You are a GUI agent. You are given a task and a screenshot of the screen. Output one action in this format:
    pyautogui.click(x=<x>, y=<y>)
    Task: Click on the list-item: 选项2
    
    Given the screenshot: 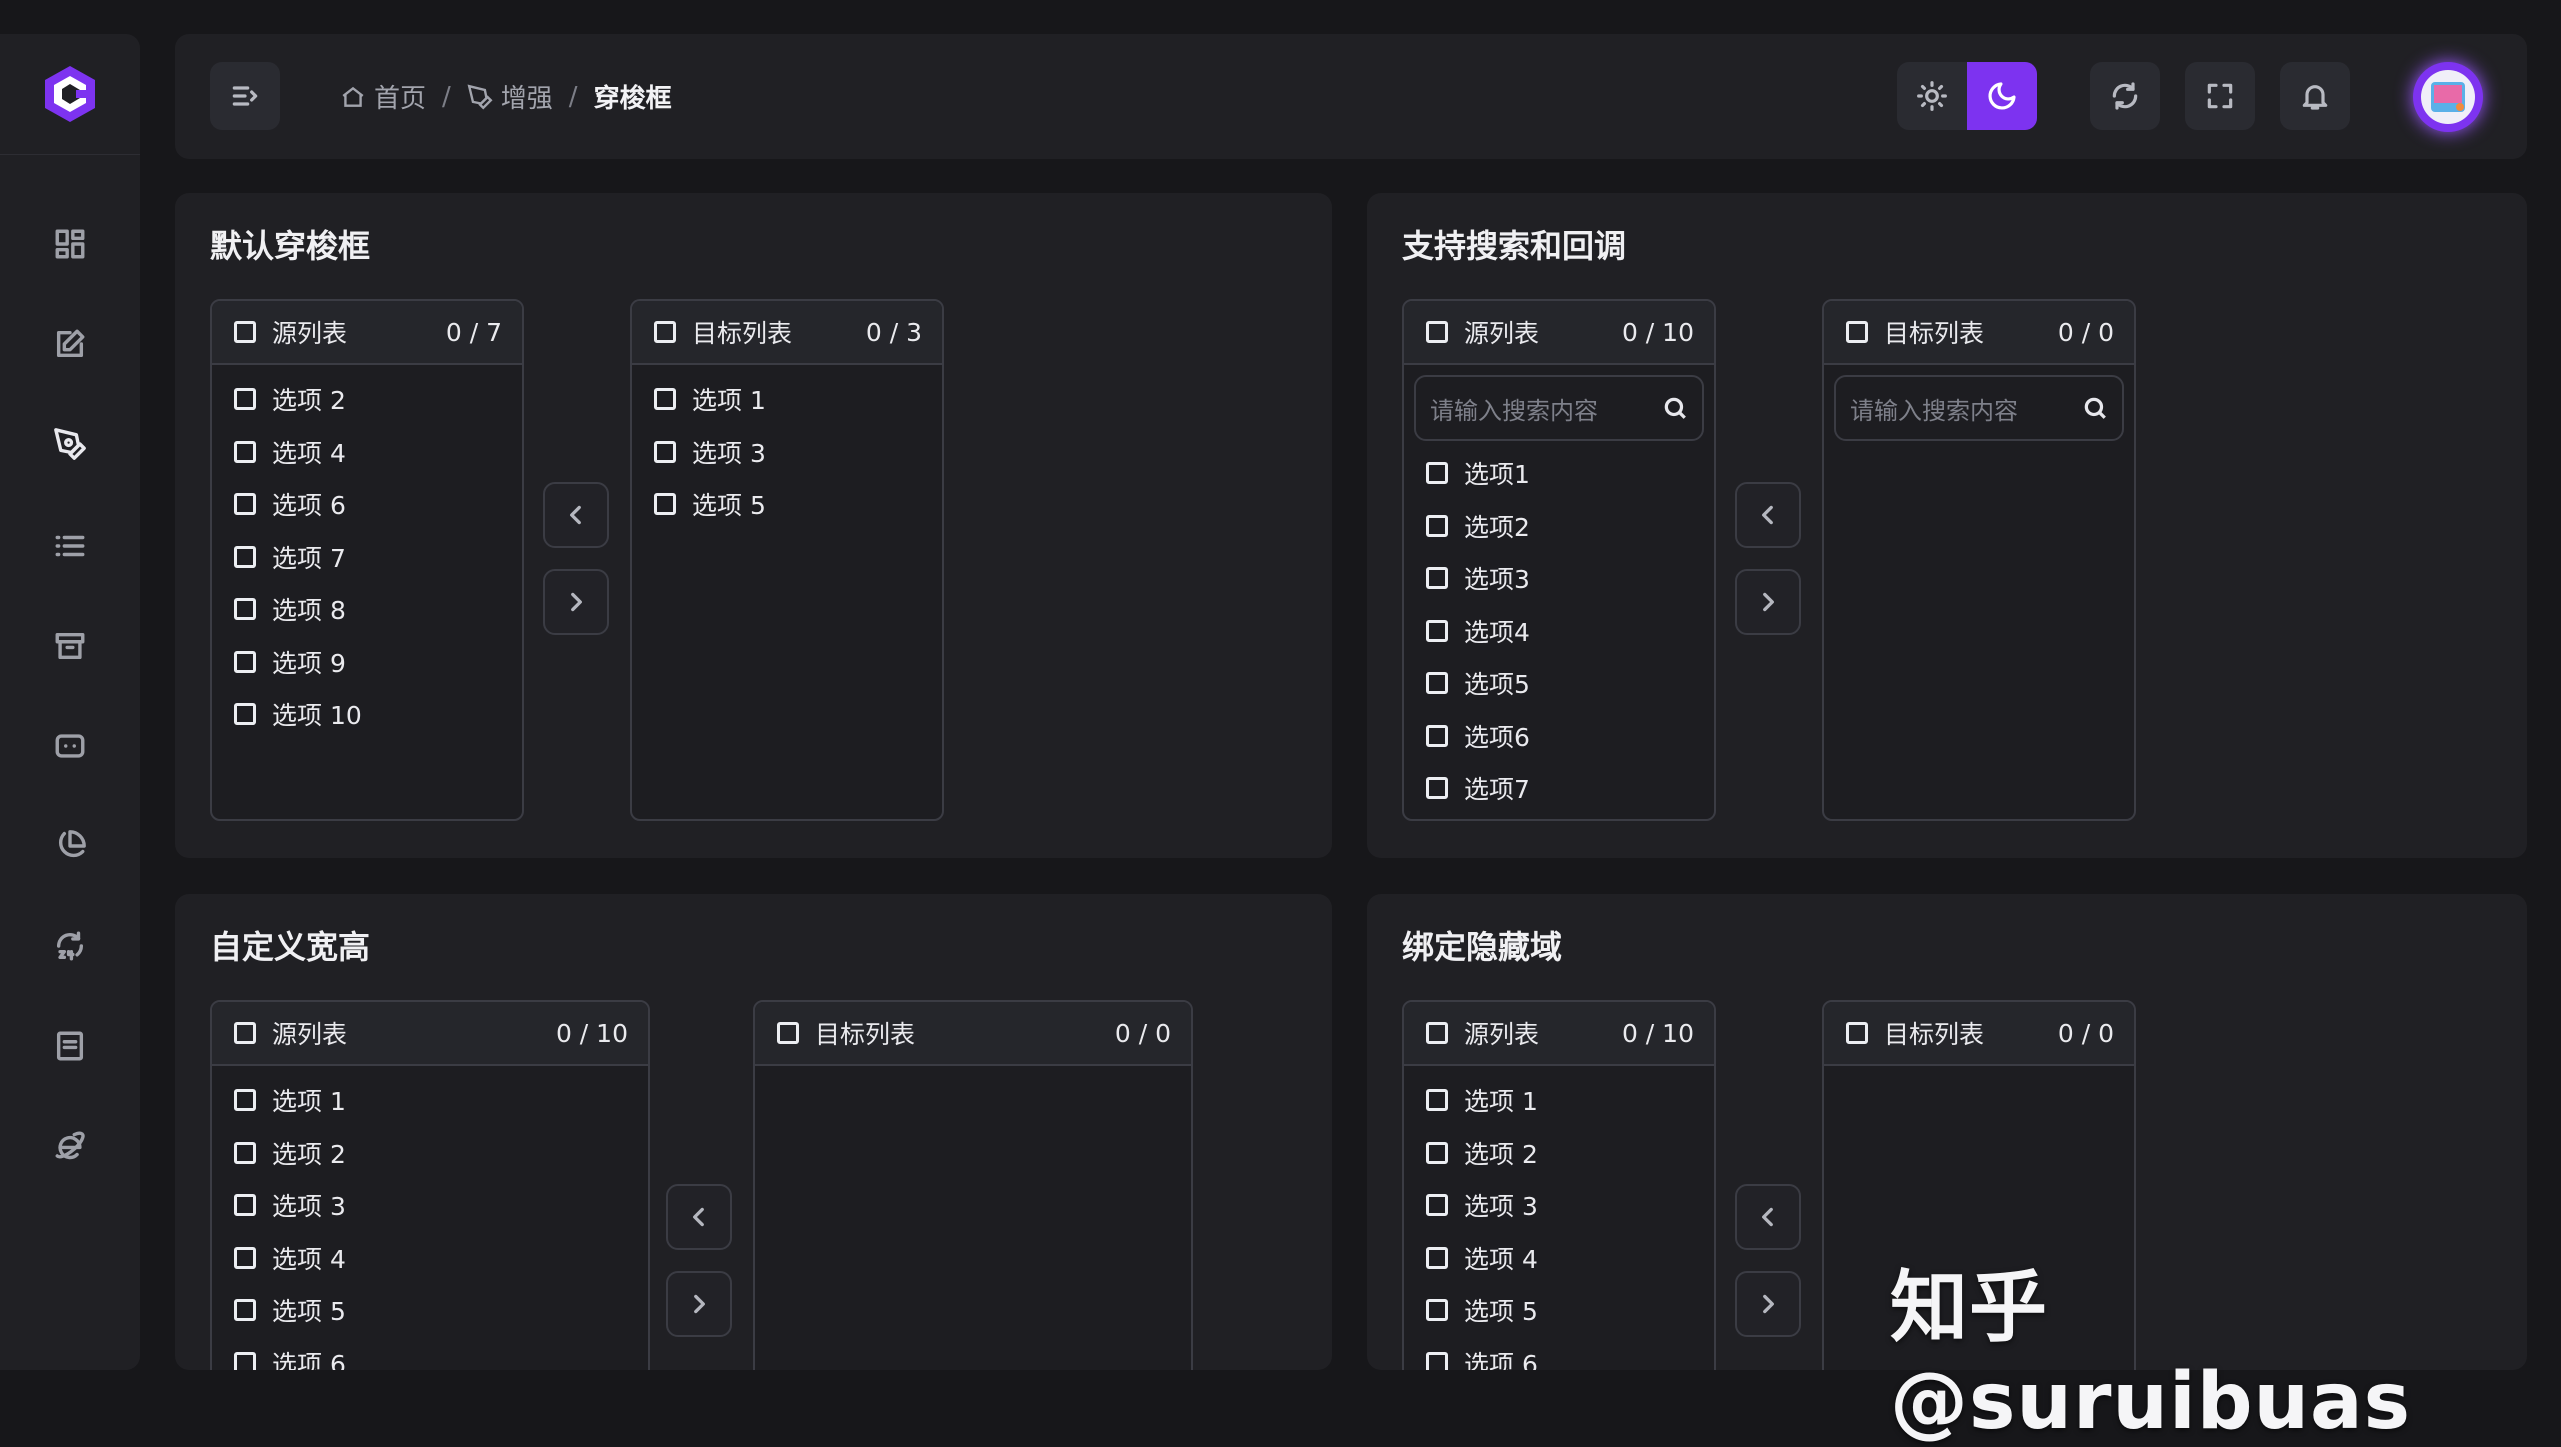 What is the action you would take?
    pyautogui.click(x=1559, y=526)
    